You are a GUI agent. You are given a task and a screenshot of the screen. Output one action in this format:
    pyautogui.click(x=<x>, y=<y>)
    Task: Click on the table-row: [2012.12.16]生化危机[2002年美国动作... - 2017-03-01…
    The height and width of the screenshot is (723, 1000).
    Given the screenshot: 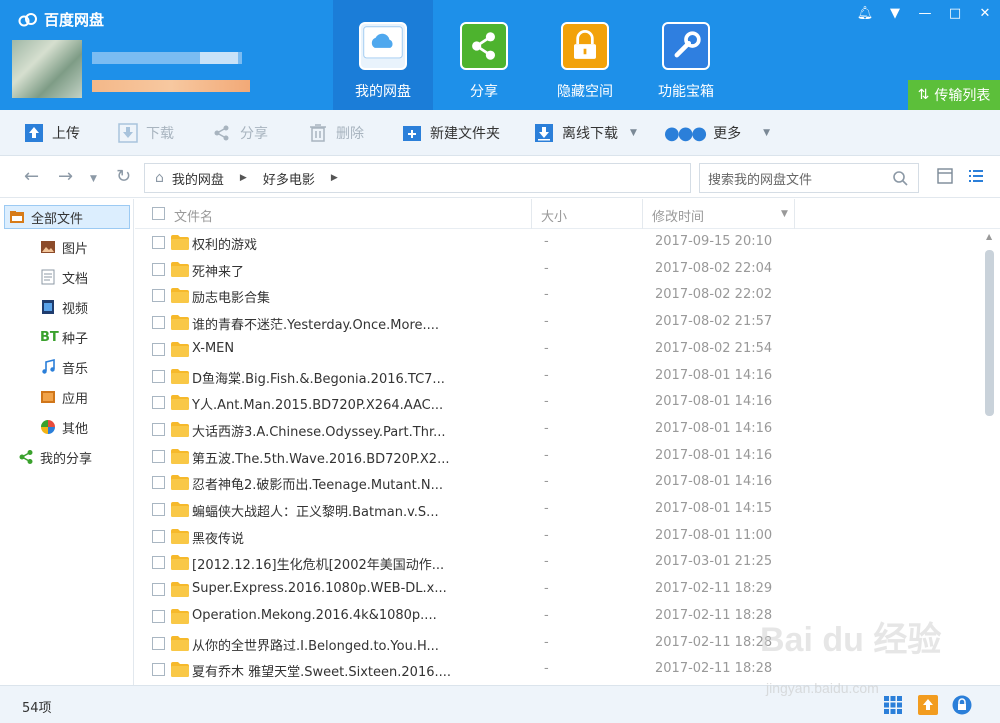 What is the action you would take?
    pyautogui.click(x=558, y=563)
    